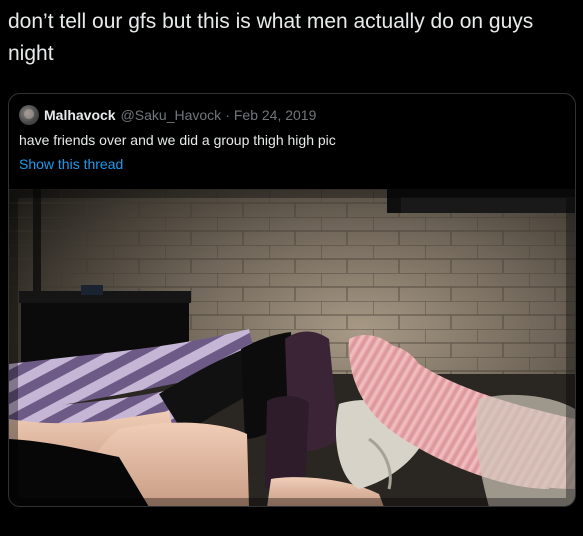  I want to click on avatar, so click(29, 115).